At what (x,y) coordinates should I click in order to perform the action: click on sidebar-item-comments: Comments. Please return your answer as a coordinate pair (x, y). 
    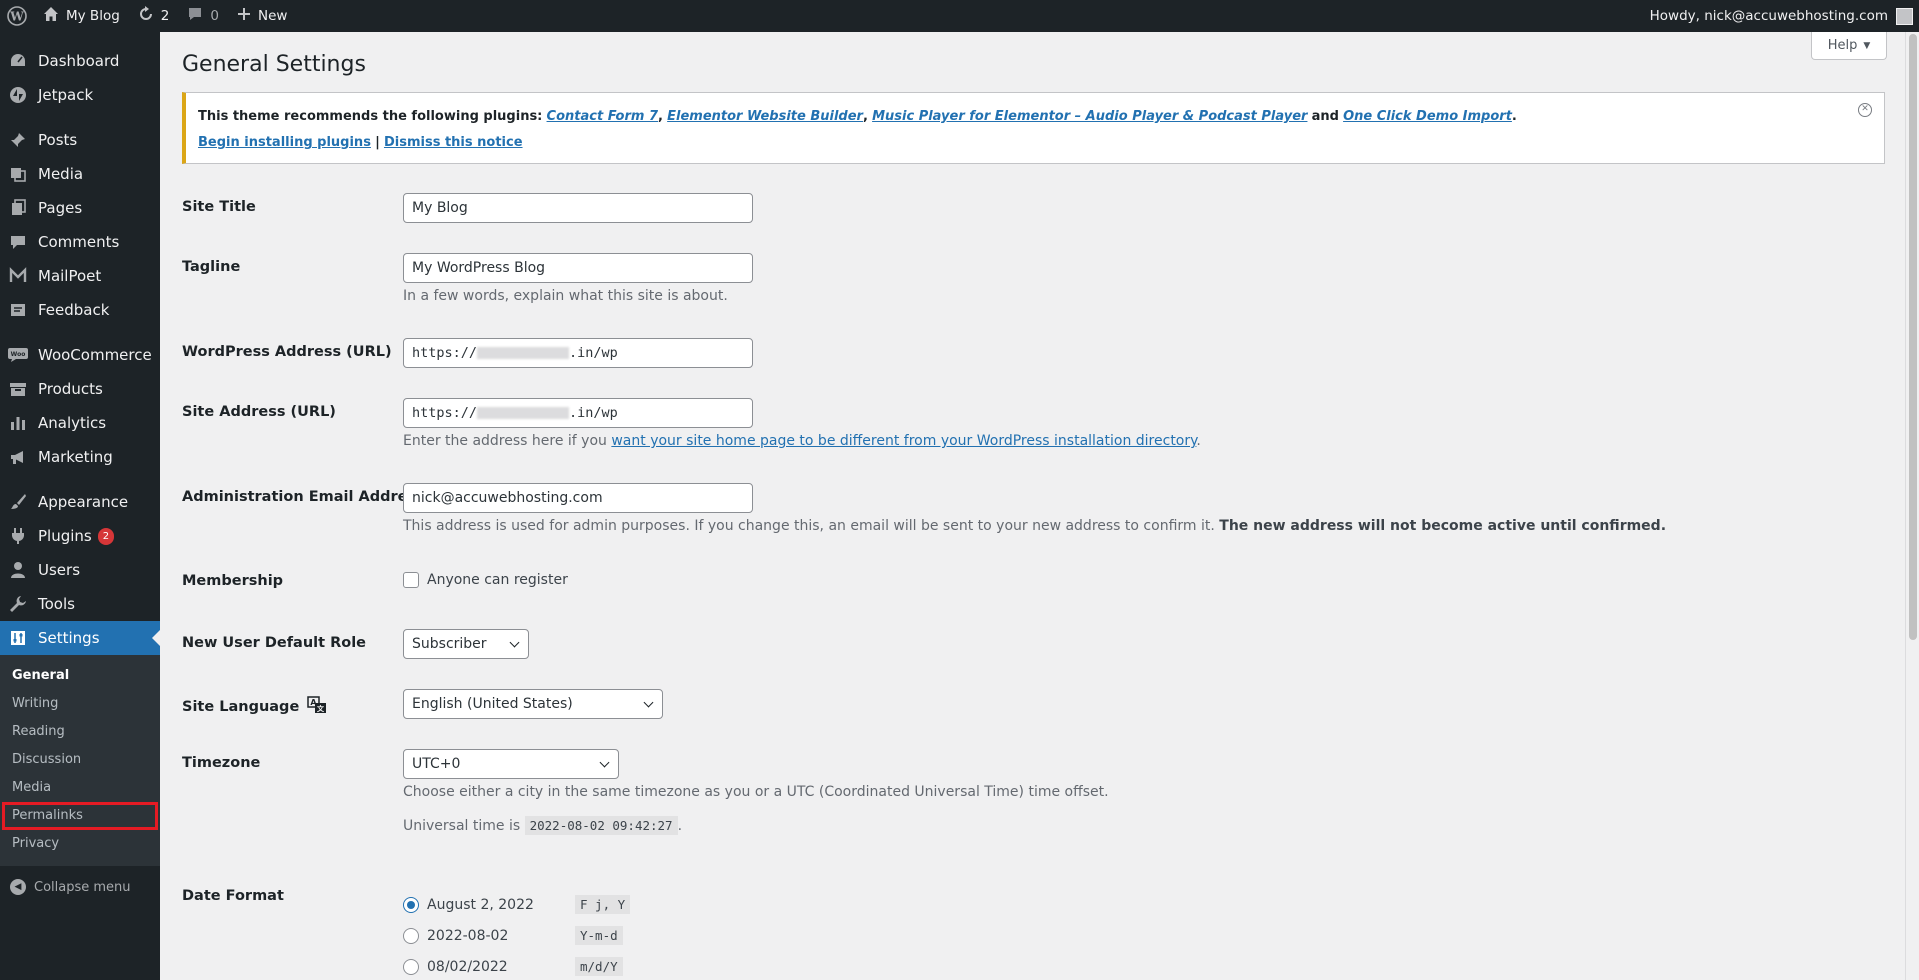
    Looking at the image, I should click on (80, 242).